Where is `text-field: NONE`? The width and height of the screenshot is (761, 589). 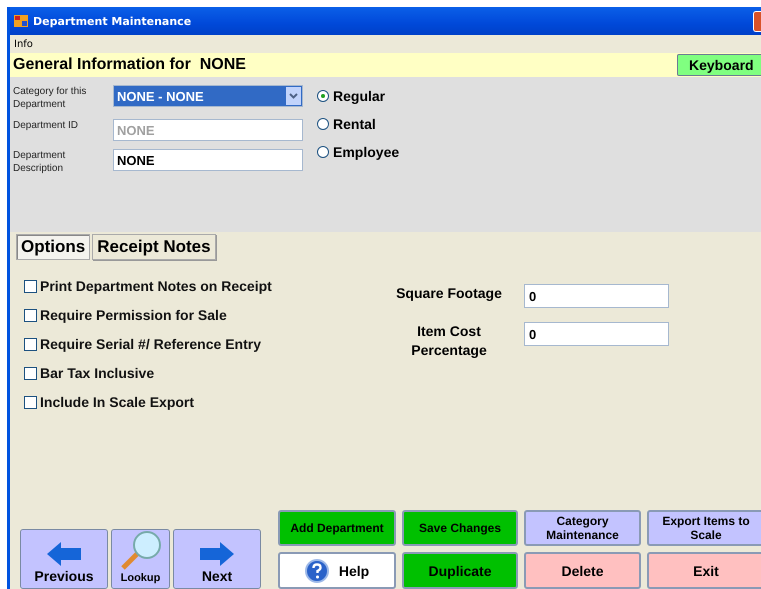 text-field: NONE is located at coordinates (208, 160).